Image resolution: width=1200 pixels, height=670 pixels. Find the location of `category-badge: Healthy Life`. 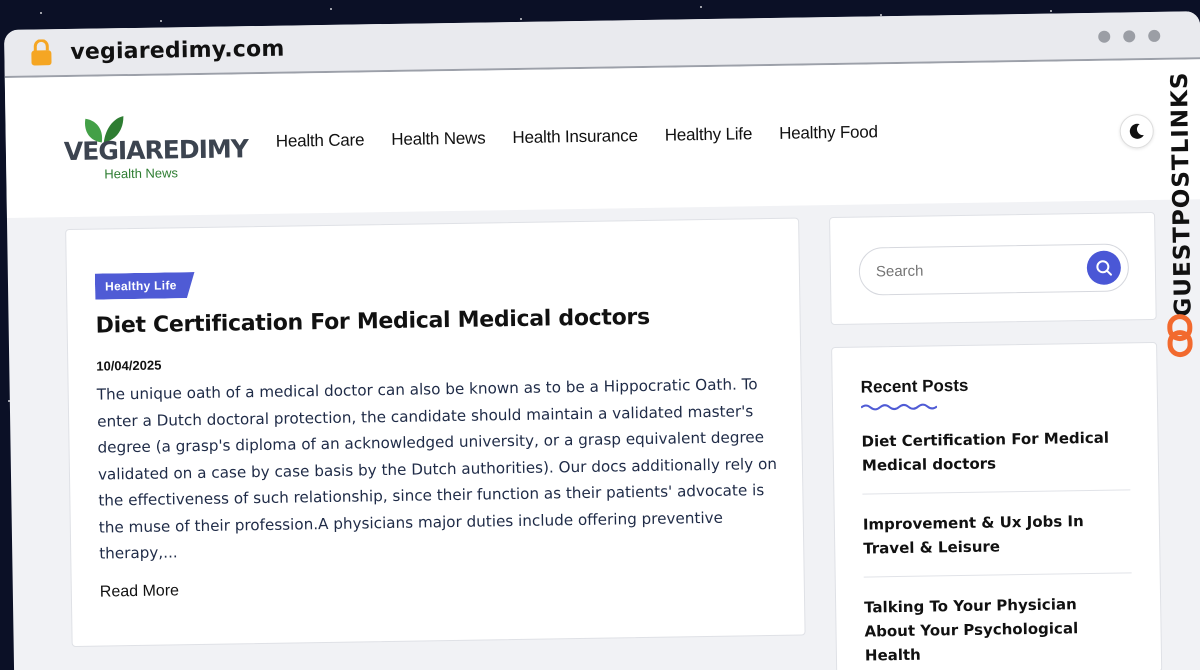

category-badge: Healthy Life is located at coordinates (145, 286).